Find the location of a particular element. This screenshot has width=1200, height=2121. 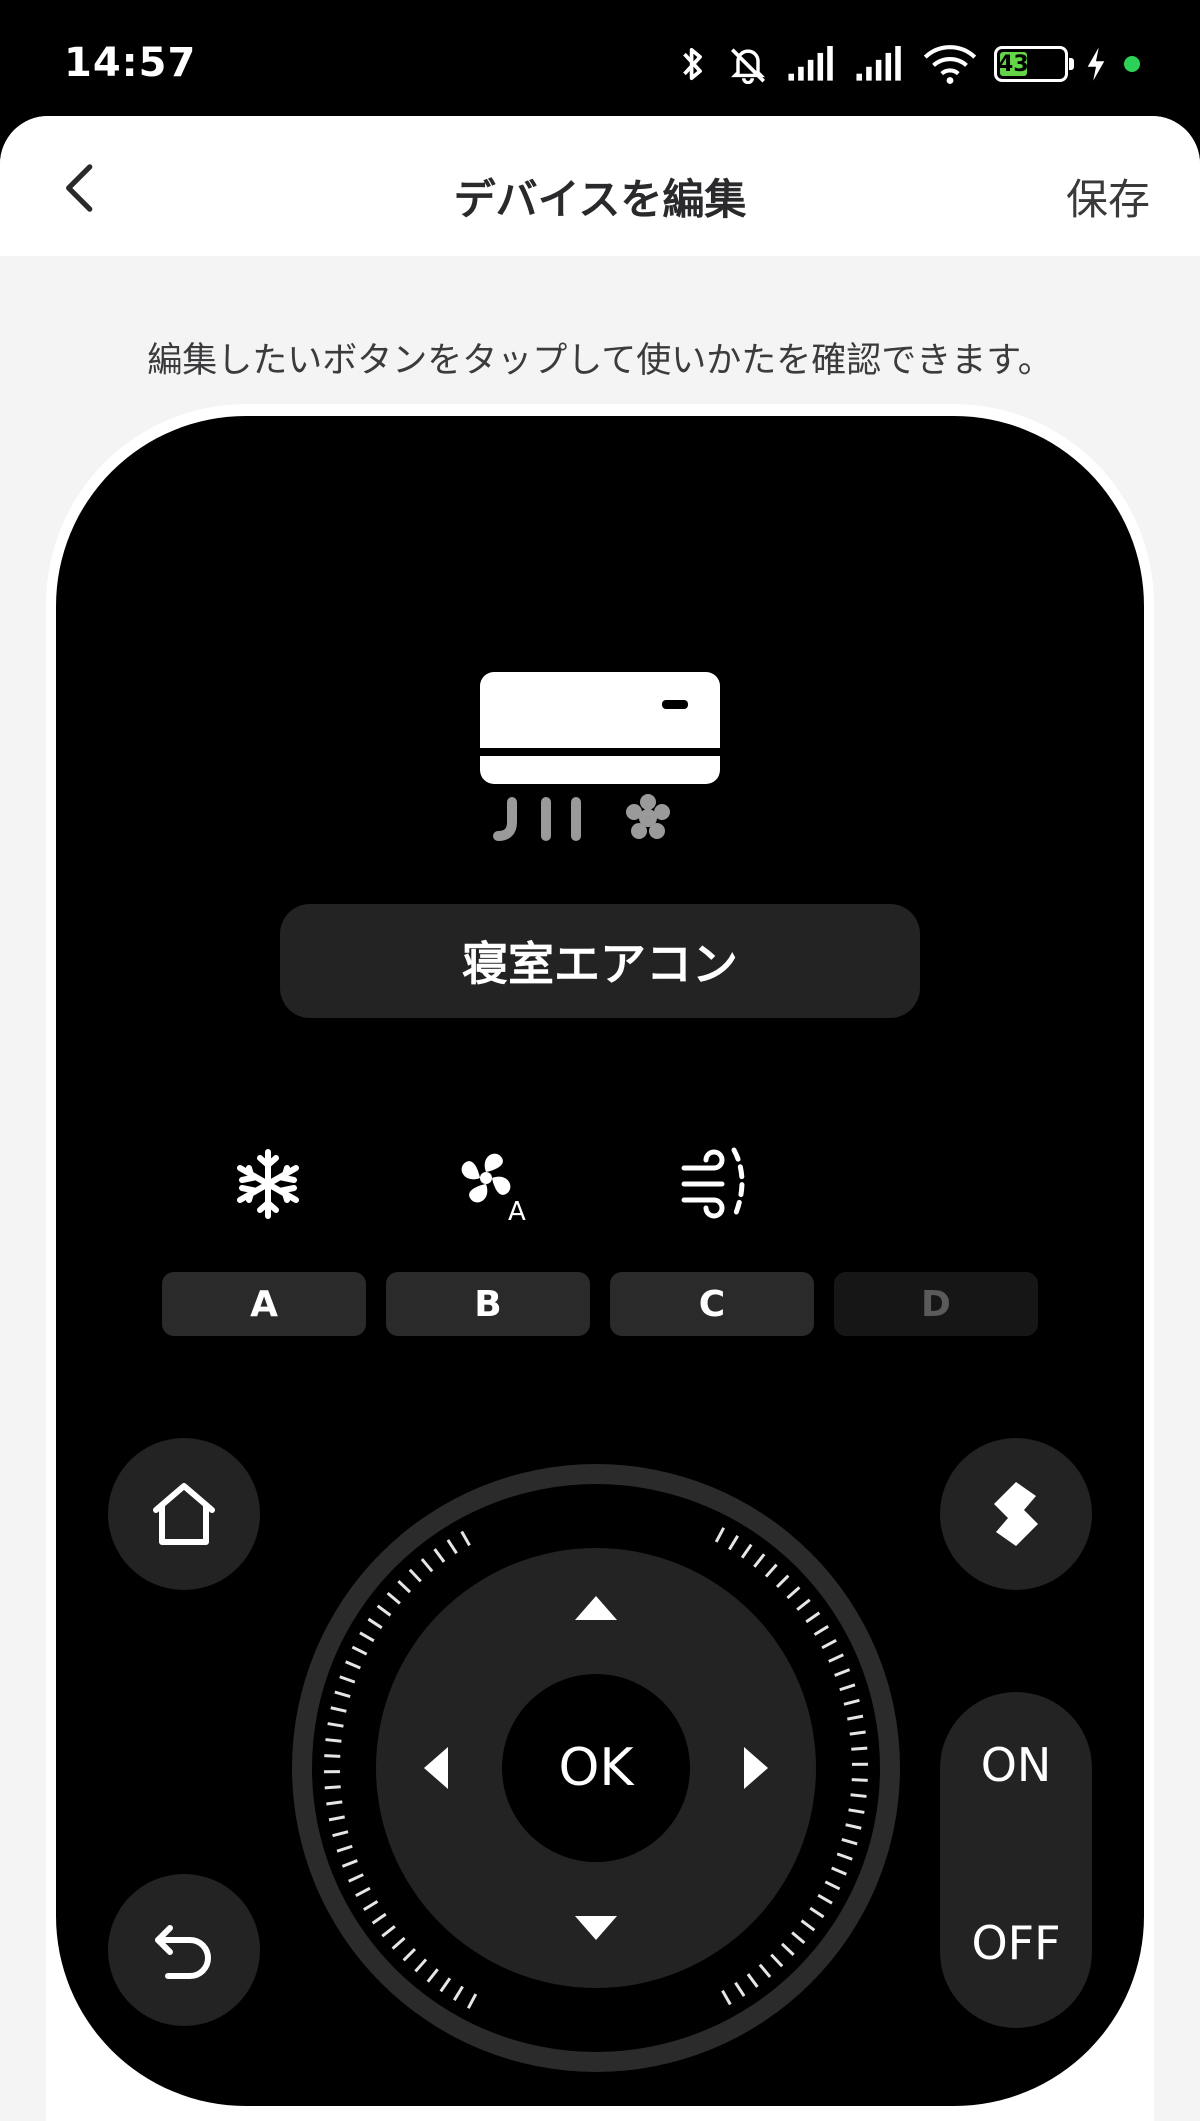

key-d-button: D is located at coordinates (936, 1304).